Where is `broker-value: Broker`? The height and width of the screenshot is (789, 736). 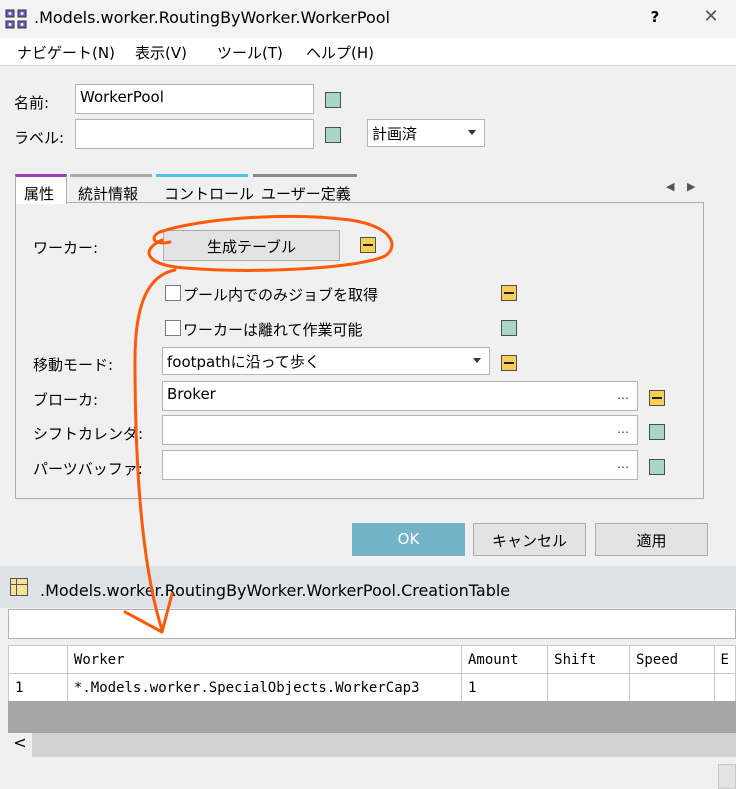 broker-value: Broker is located at coordinates (191, 394).